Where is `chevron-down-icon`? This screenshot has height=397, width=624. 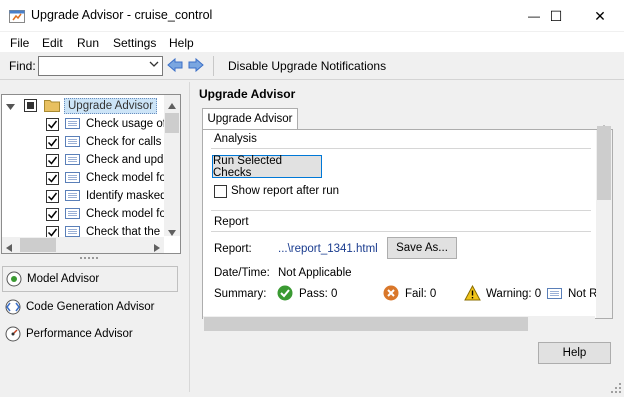
chevron-down-icon is located at coordinates (154, 65).